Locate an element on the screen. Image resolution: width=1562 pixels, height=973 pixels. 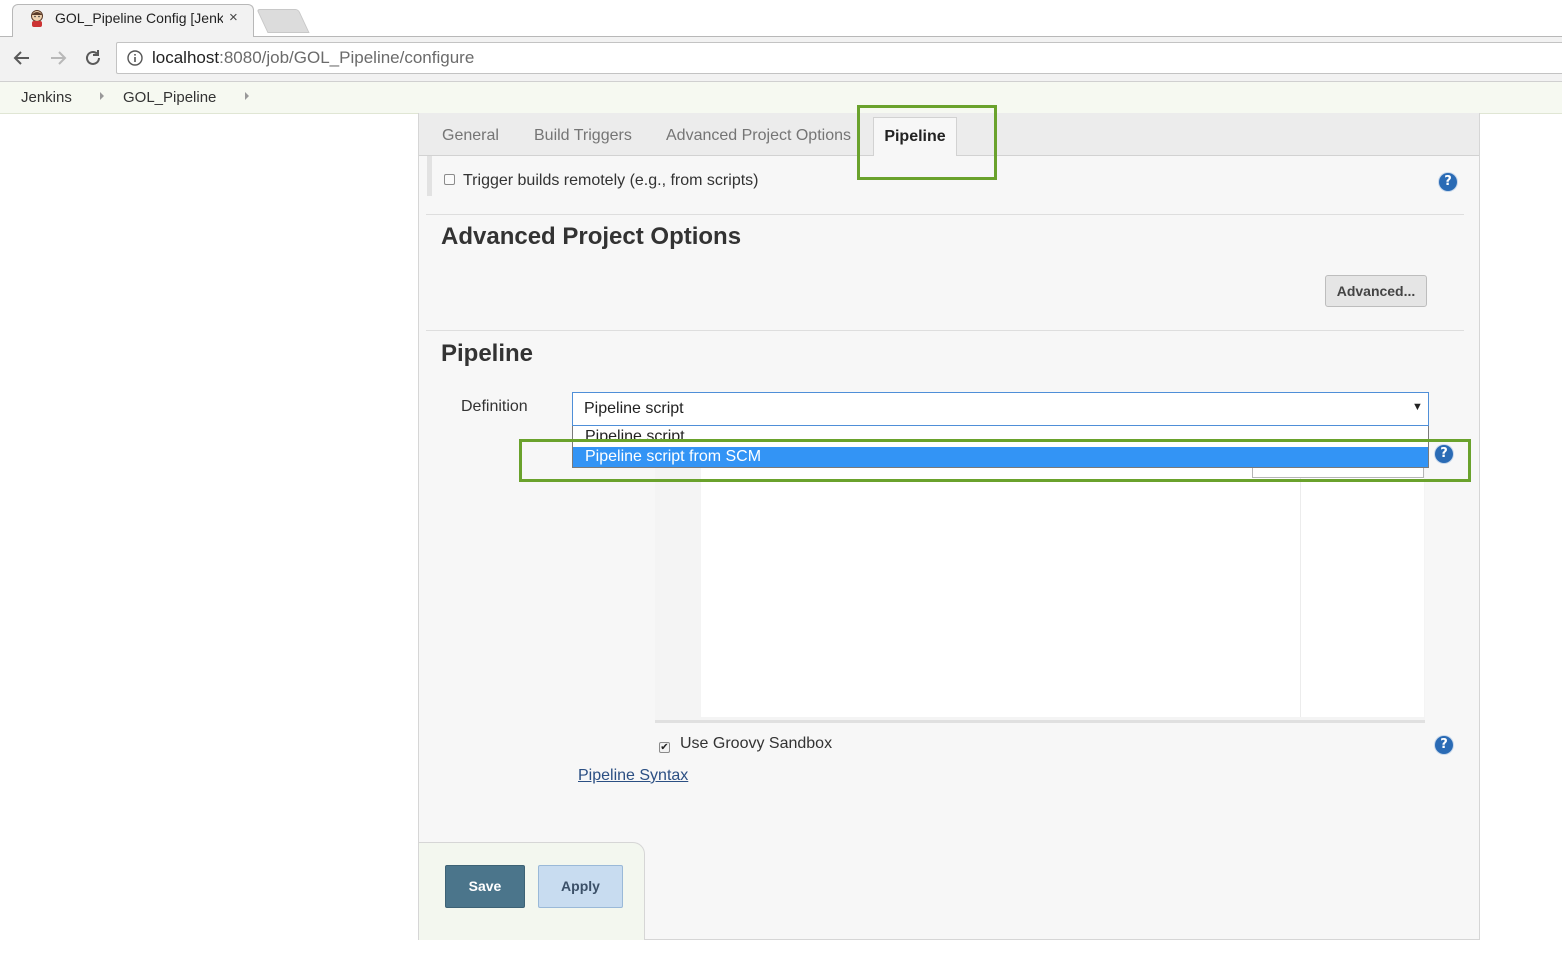
breadcrumb is located at coordinates (781, 98).